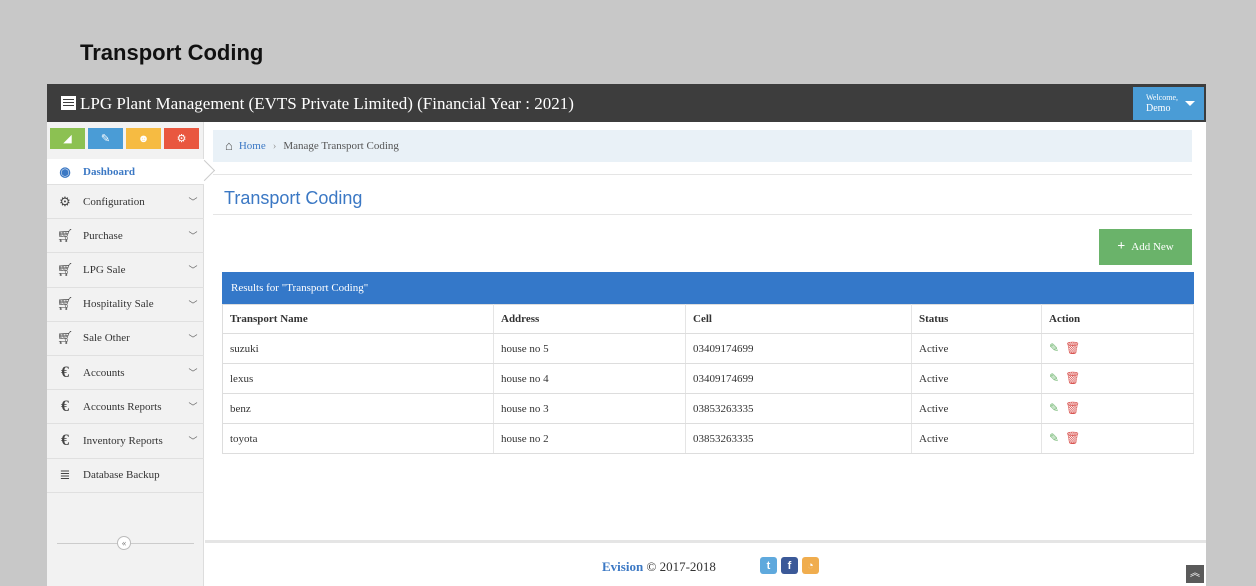 Image resolution: width=1256 pixels, height=586 pixels. What do you see at coordinates (589, 408) in the screenshot?
I see `cell-address: house no 3` at bounding box center [589, 408].